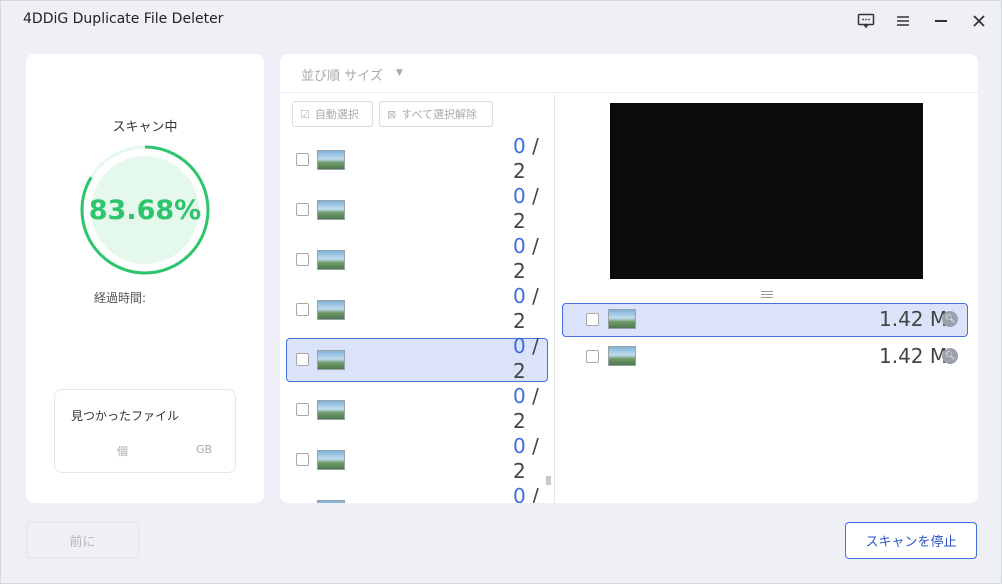  I want to click on back-button: 前に, so click(82, 540).